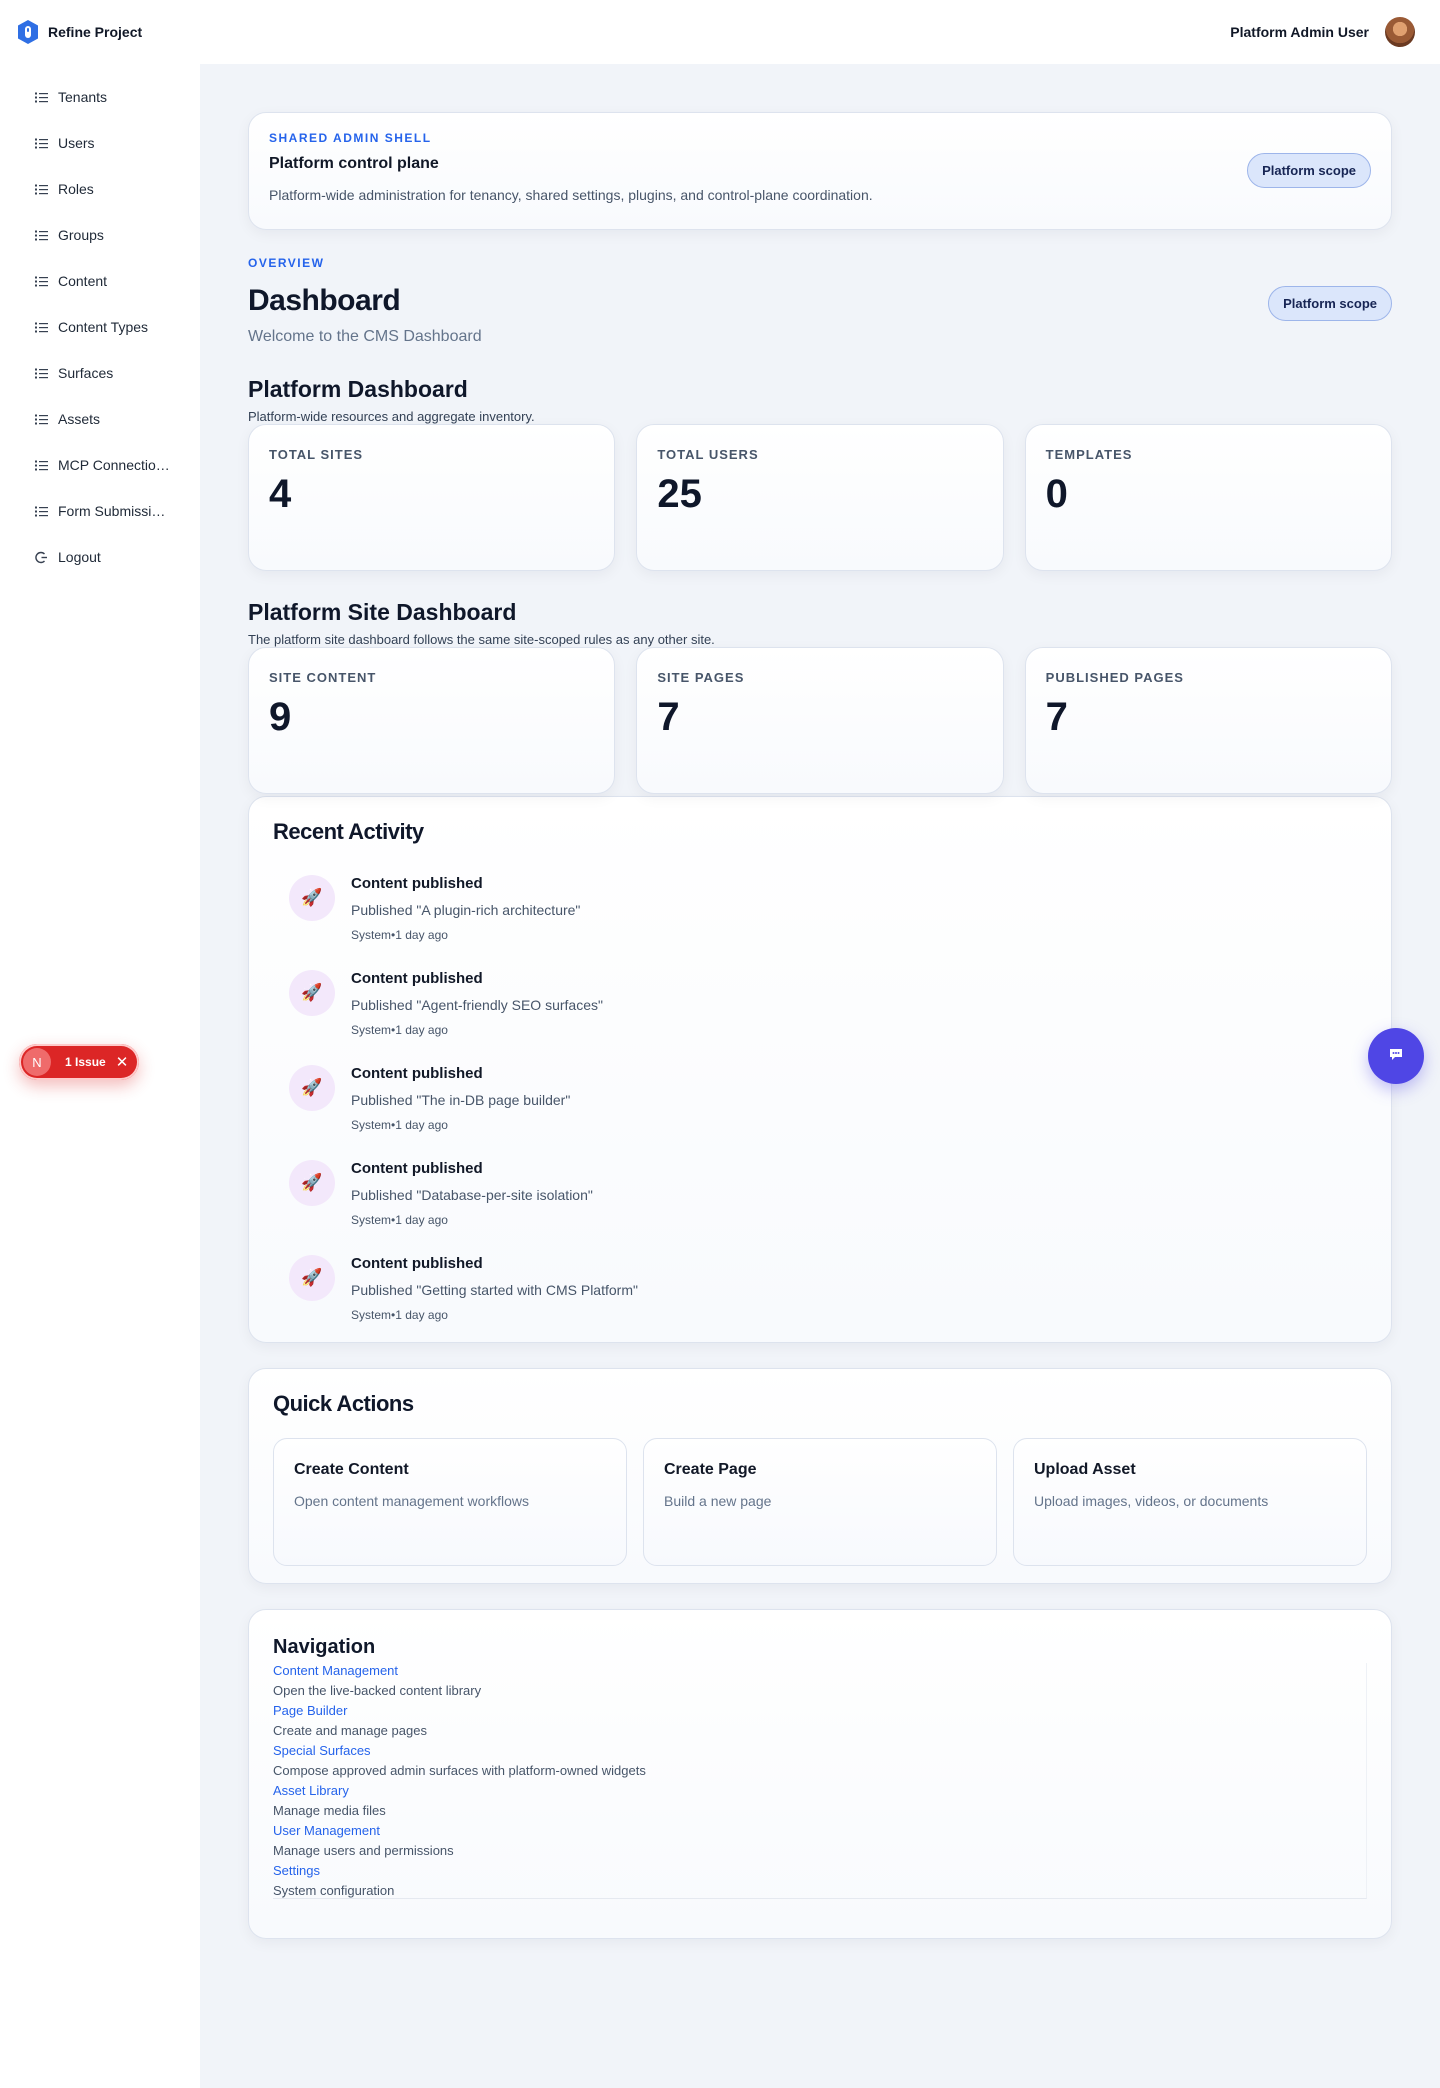  I want to click on nav-description: Create and manage pages, so click(350, 1730).